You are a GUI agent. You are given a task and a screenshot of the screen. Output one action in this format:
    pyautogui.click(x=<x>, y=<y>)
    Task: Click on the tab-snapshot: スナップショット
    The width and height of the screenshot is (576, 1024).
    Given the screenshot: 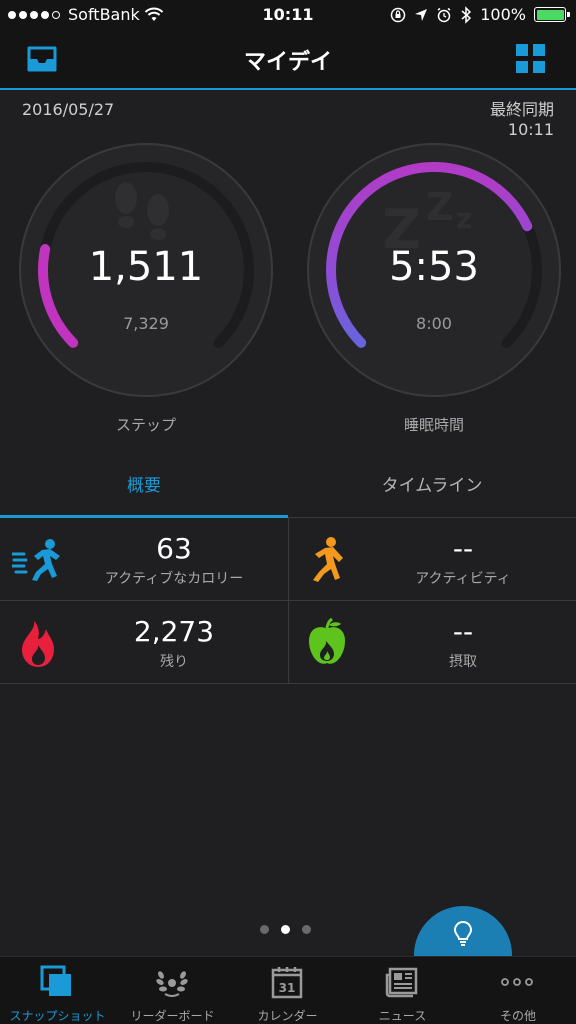 What is the action you would take?
    pyautogui.click(x=57, y=990)
    